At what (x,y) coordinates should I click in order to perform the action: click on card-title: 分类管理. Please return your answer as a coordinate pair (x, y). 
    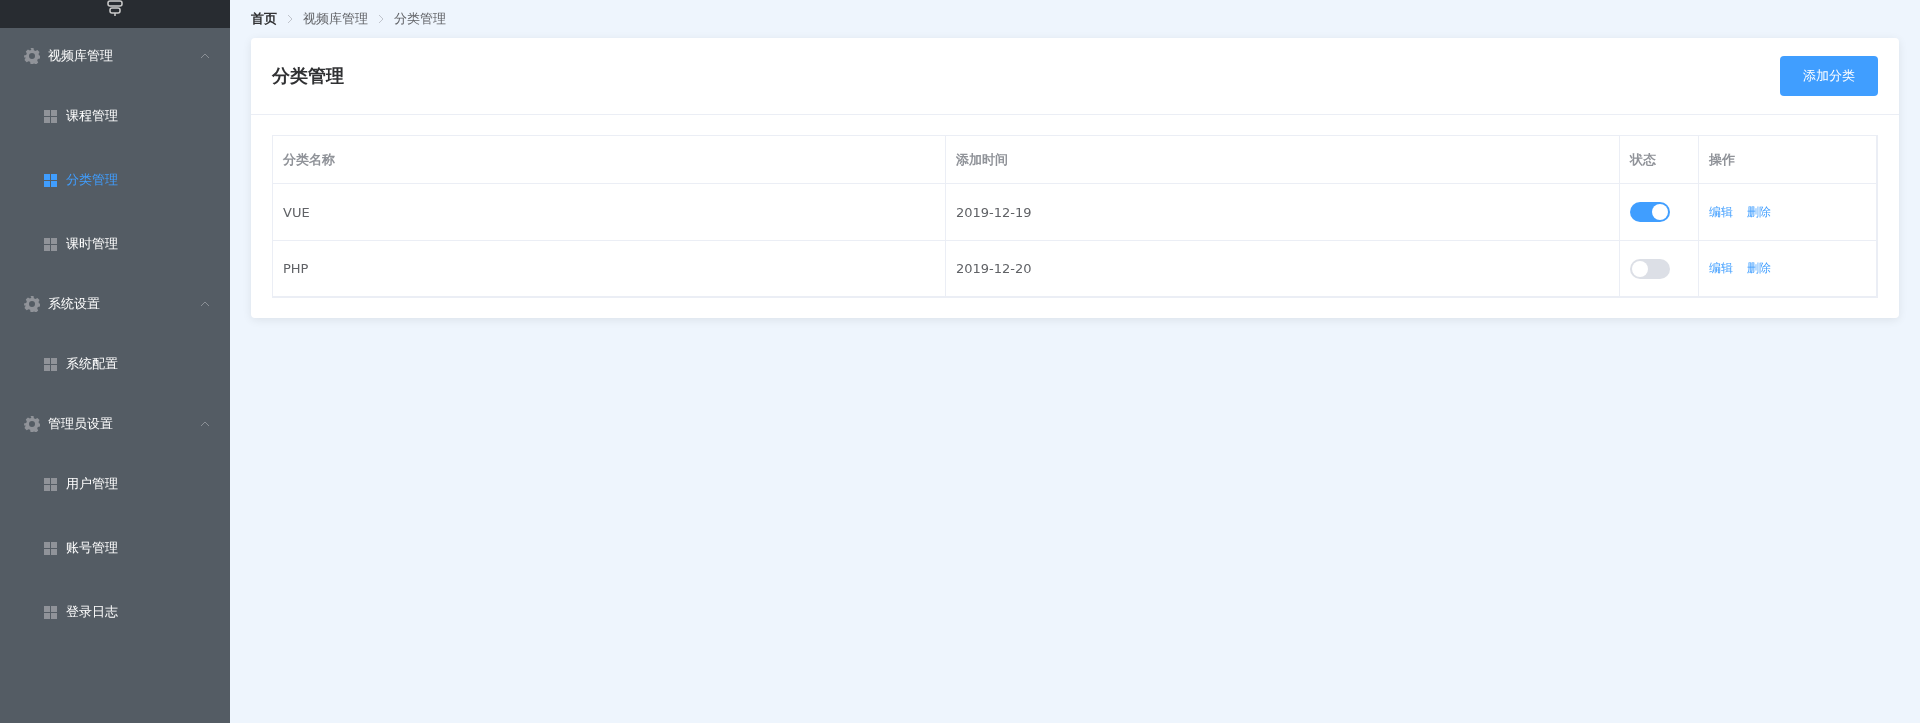
    Looking at the image, I should click on (308, 76).